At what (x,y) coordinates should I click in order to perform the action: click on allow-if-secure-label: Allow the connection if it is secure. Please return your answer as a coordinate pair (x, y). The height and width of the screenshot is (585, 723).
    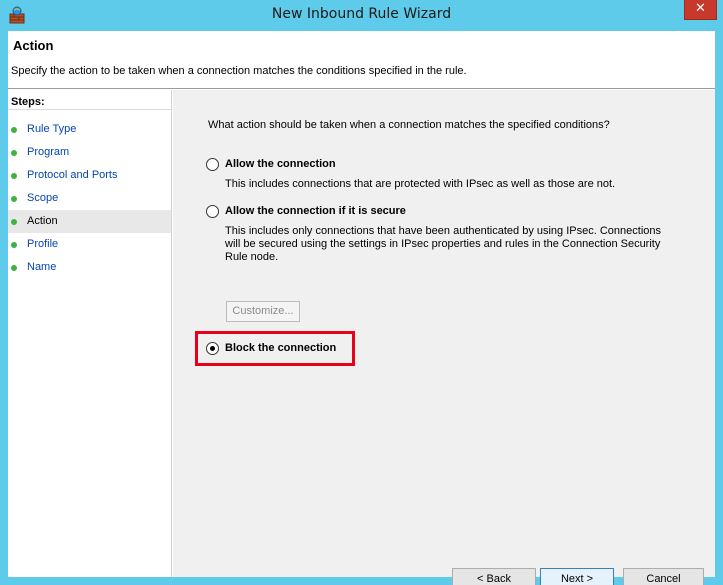
    Looking at the image, I should click on (315, 211).